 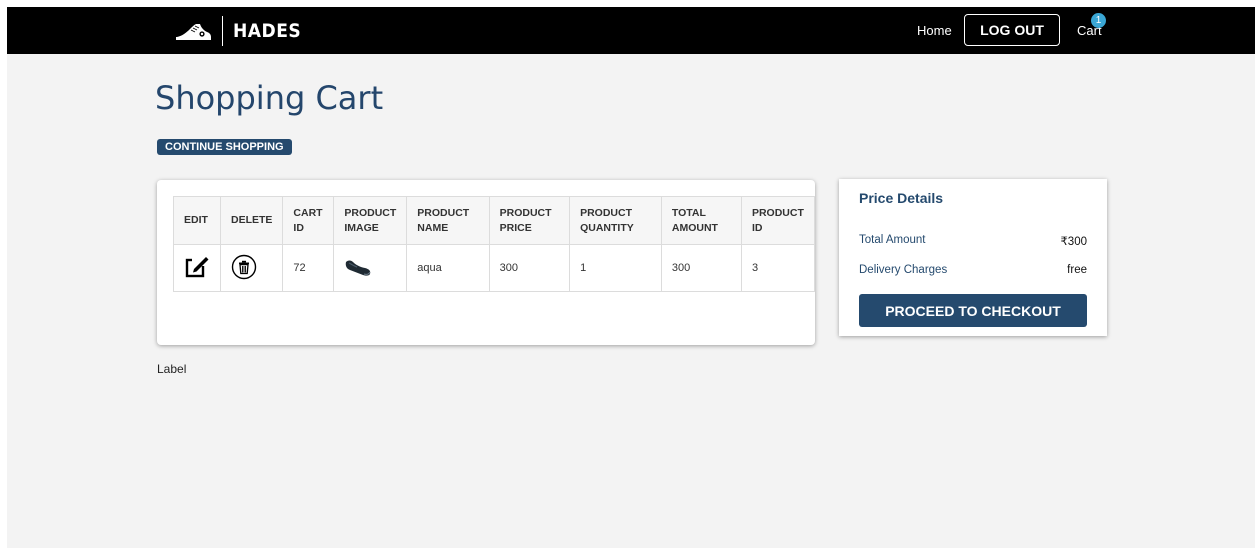 I want to click on cell-delete, so click(x=251, y=268).